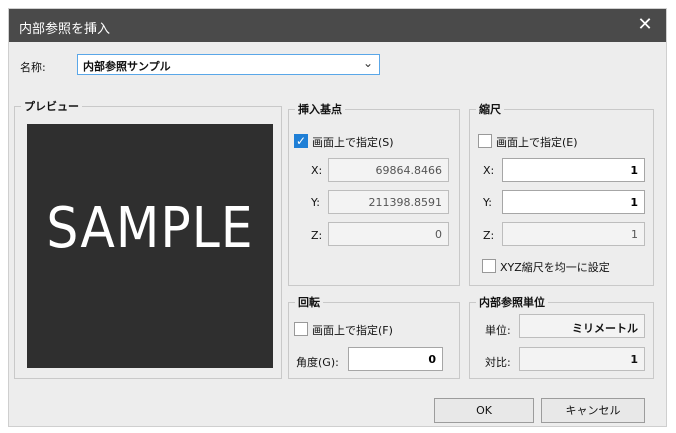  Describe the element at coordinates (432, 359) in the screenshot. I see `angle-value: 0` at that location.